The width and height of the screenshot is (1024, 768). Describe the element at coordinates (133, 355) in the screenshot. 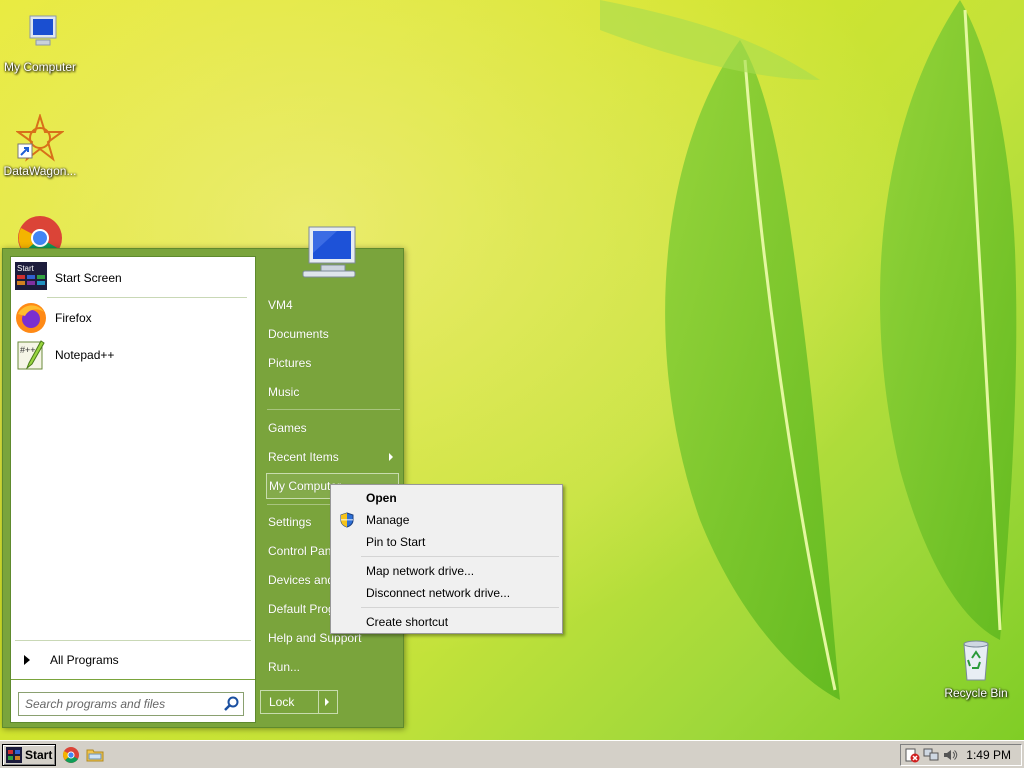

I see `program-notepadpp: #++ Notepad++` at that location.